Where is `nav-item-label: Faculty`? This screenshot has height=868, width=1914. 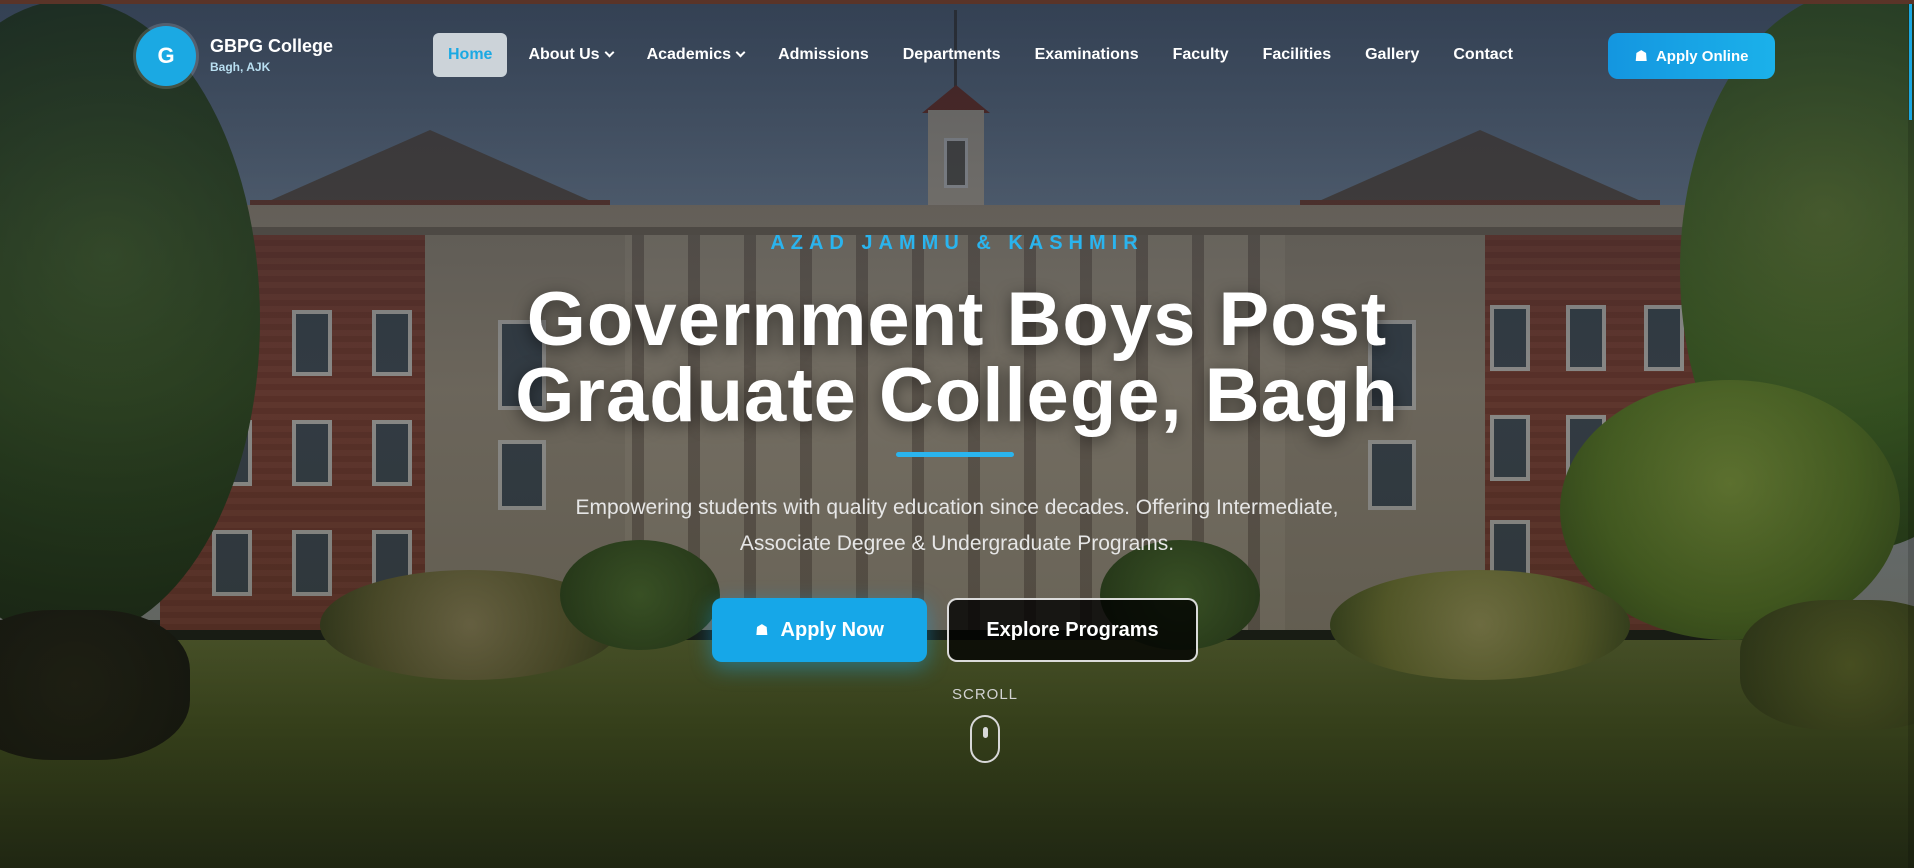 nav-item-label: Faculty is located at coordinates (1200, 54).